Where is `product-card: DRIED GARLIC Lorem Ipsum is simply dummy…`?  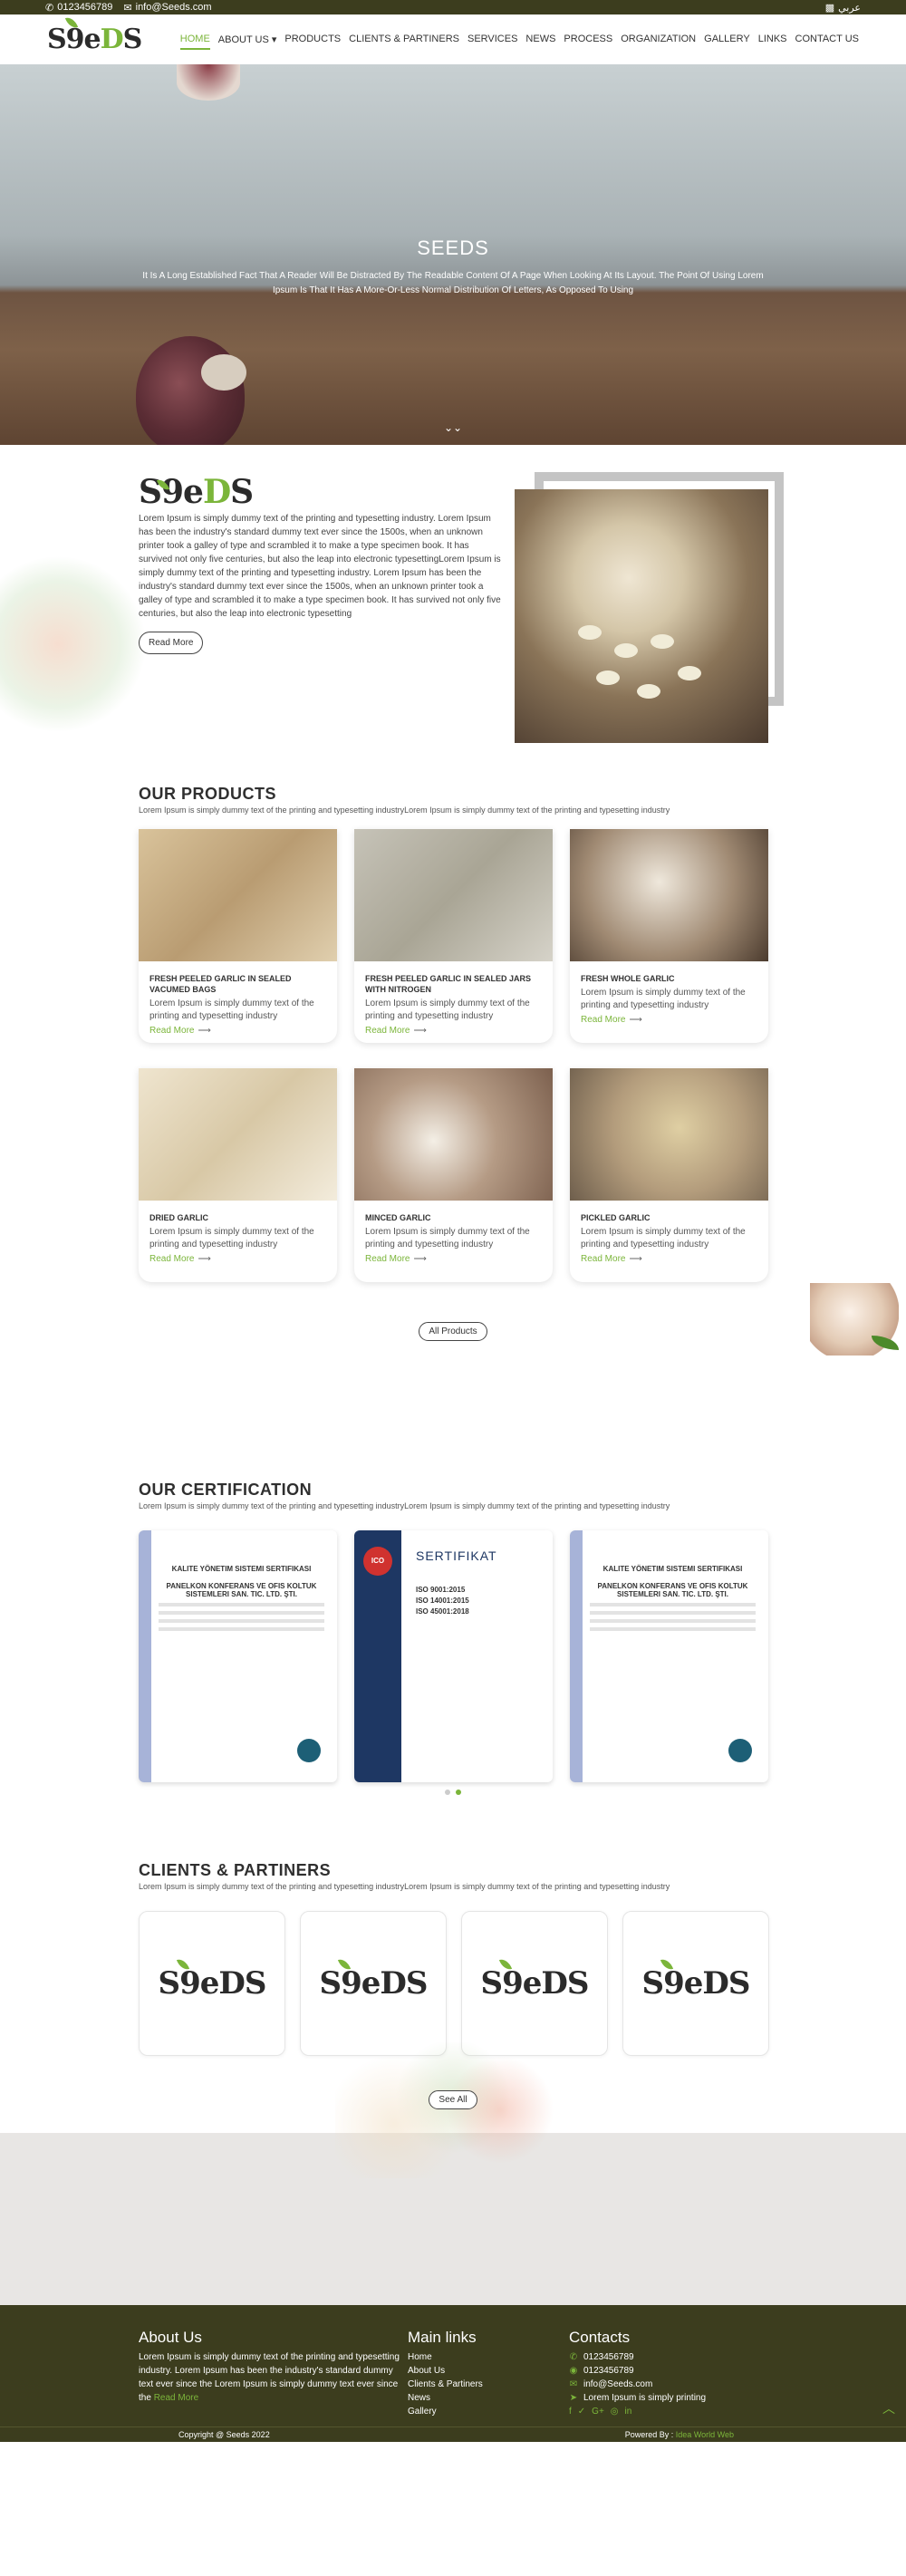
product-card: DRIED GARLIC Lorem Ipsum is simply dummy… is located at coordinates (238, 1175).